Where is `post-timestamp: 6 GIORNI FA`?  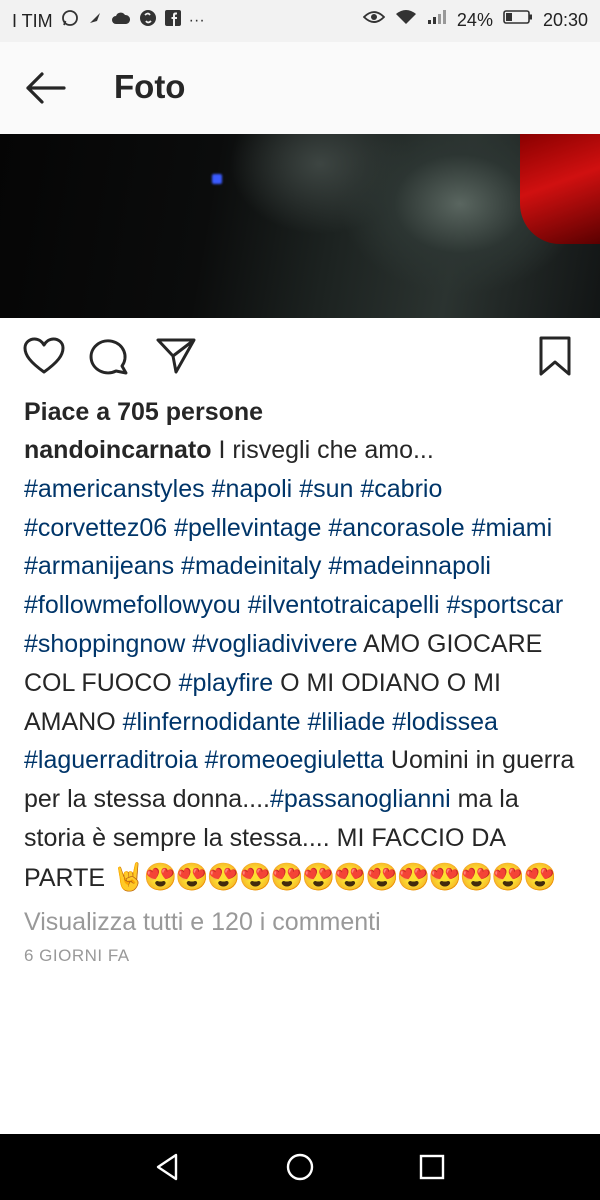
post-timestamp: 6 GIORNI FA is located at coordinates (77, 955).